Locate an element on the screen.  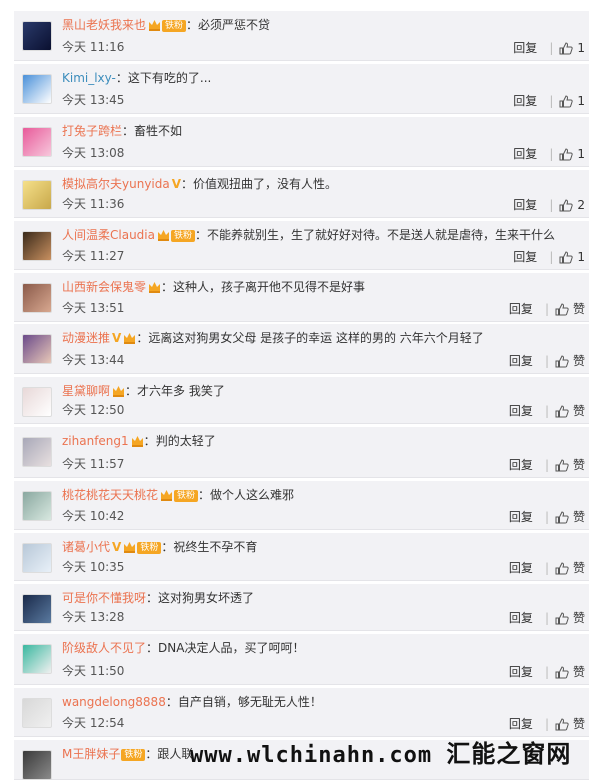
comment-row: 阶级敌人不见了：DNA决定人品，买了呵呵！ 今天 11:50 回复 | 赞 is located at coordinates (301, 659).